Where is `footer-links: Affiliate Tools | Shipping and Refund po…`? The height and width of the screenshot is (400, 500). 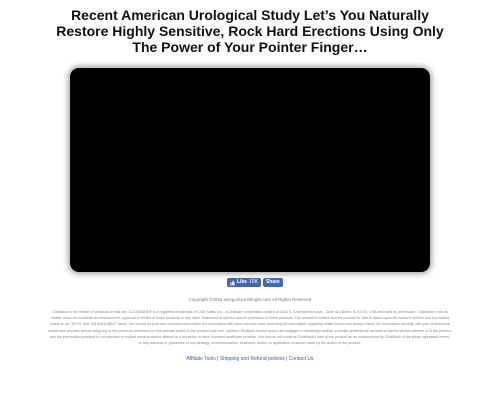 footer-links: Affiliate Tools | Shipping and Refund po… is located at coordinates (250, 359).